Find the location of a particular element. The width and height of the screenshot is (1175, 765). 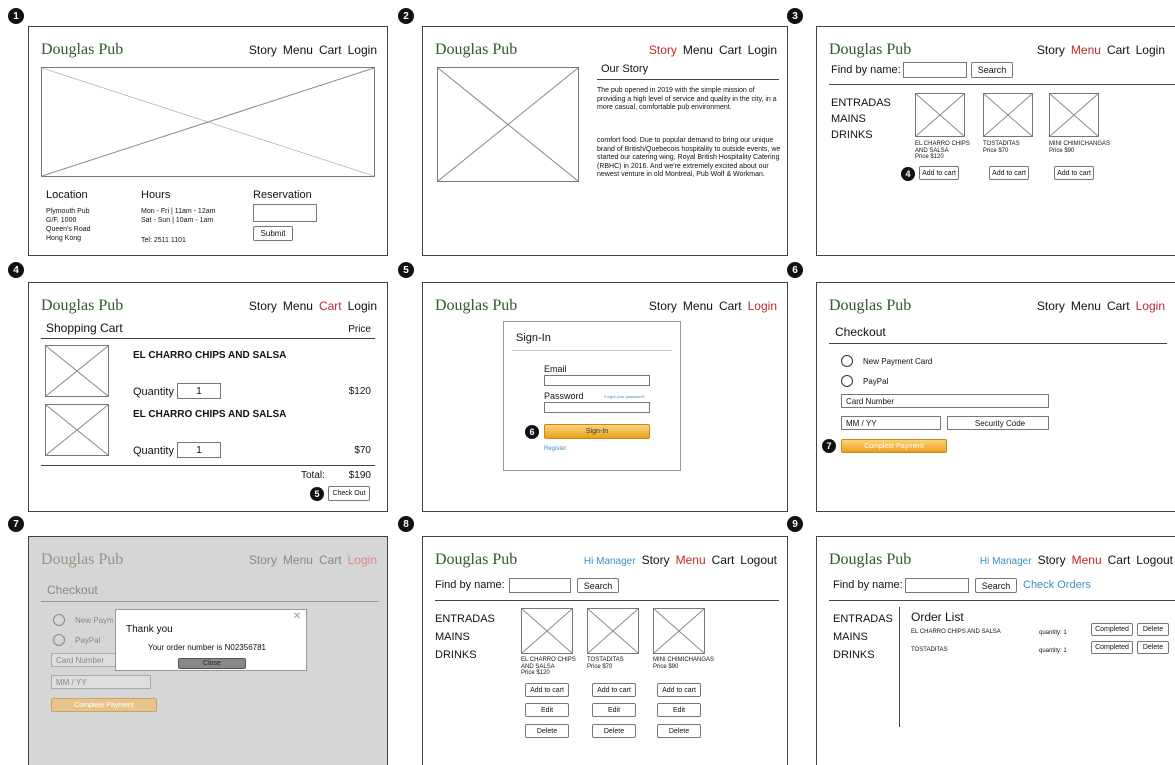

password-field is located at coordinates (597, 407).